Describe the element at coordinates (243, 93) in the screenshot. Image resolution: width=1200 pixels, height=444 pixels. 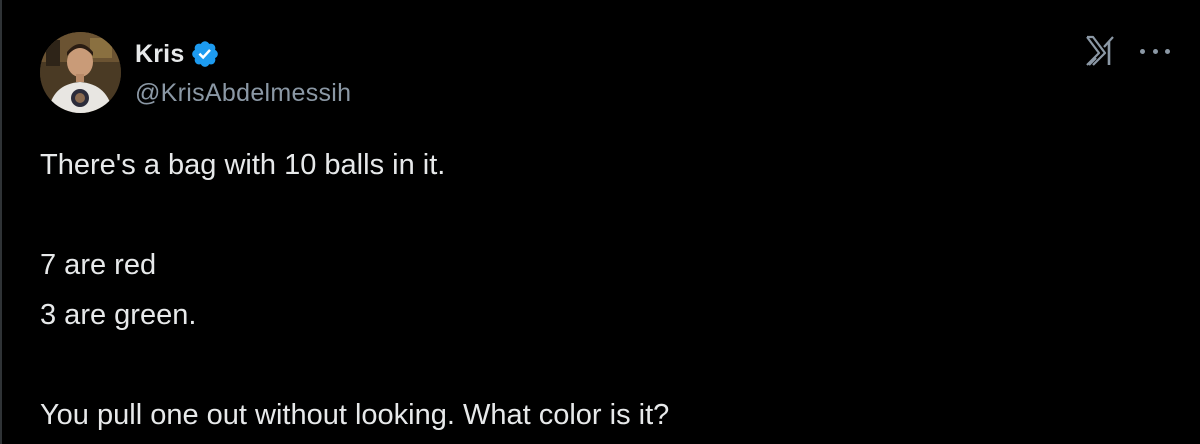
I see `author-handle: @KrisAbdelmessih` at that location.